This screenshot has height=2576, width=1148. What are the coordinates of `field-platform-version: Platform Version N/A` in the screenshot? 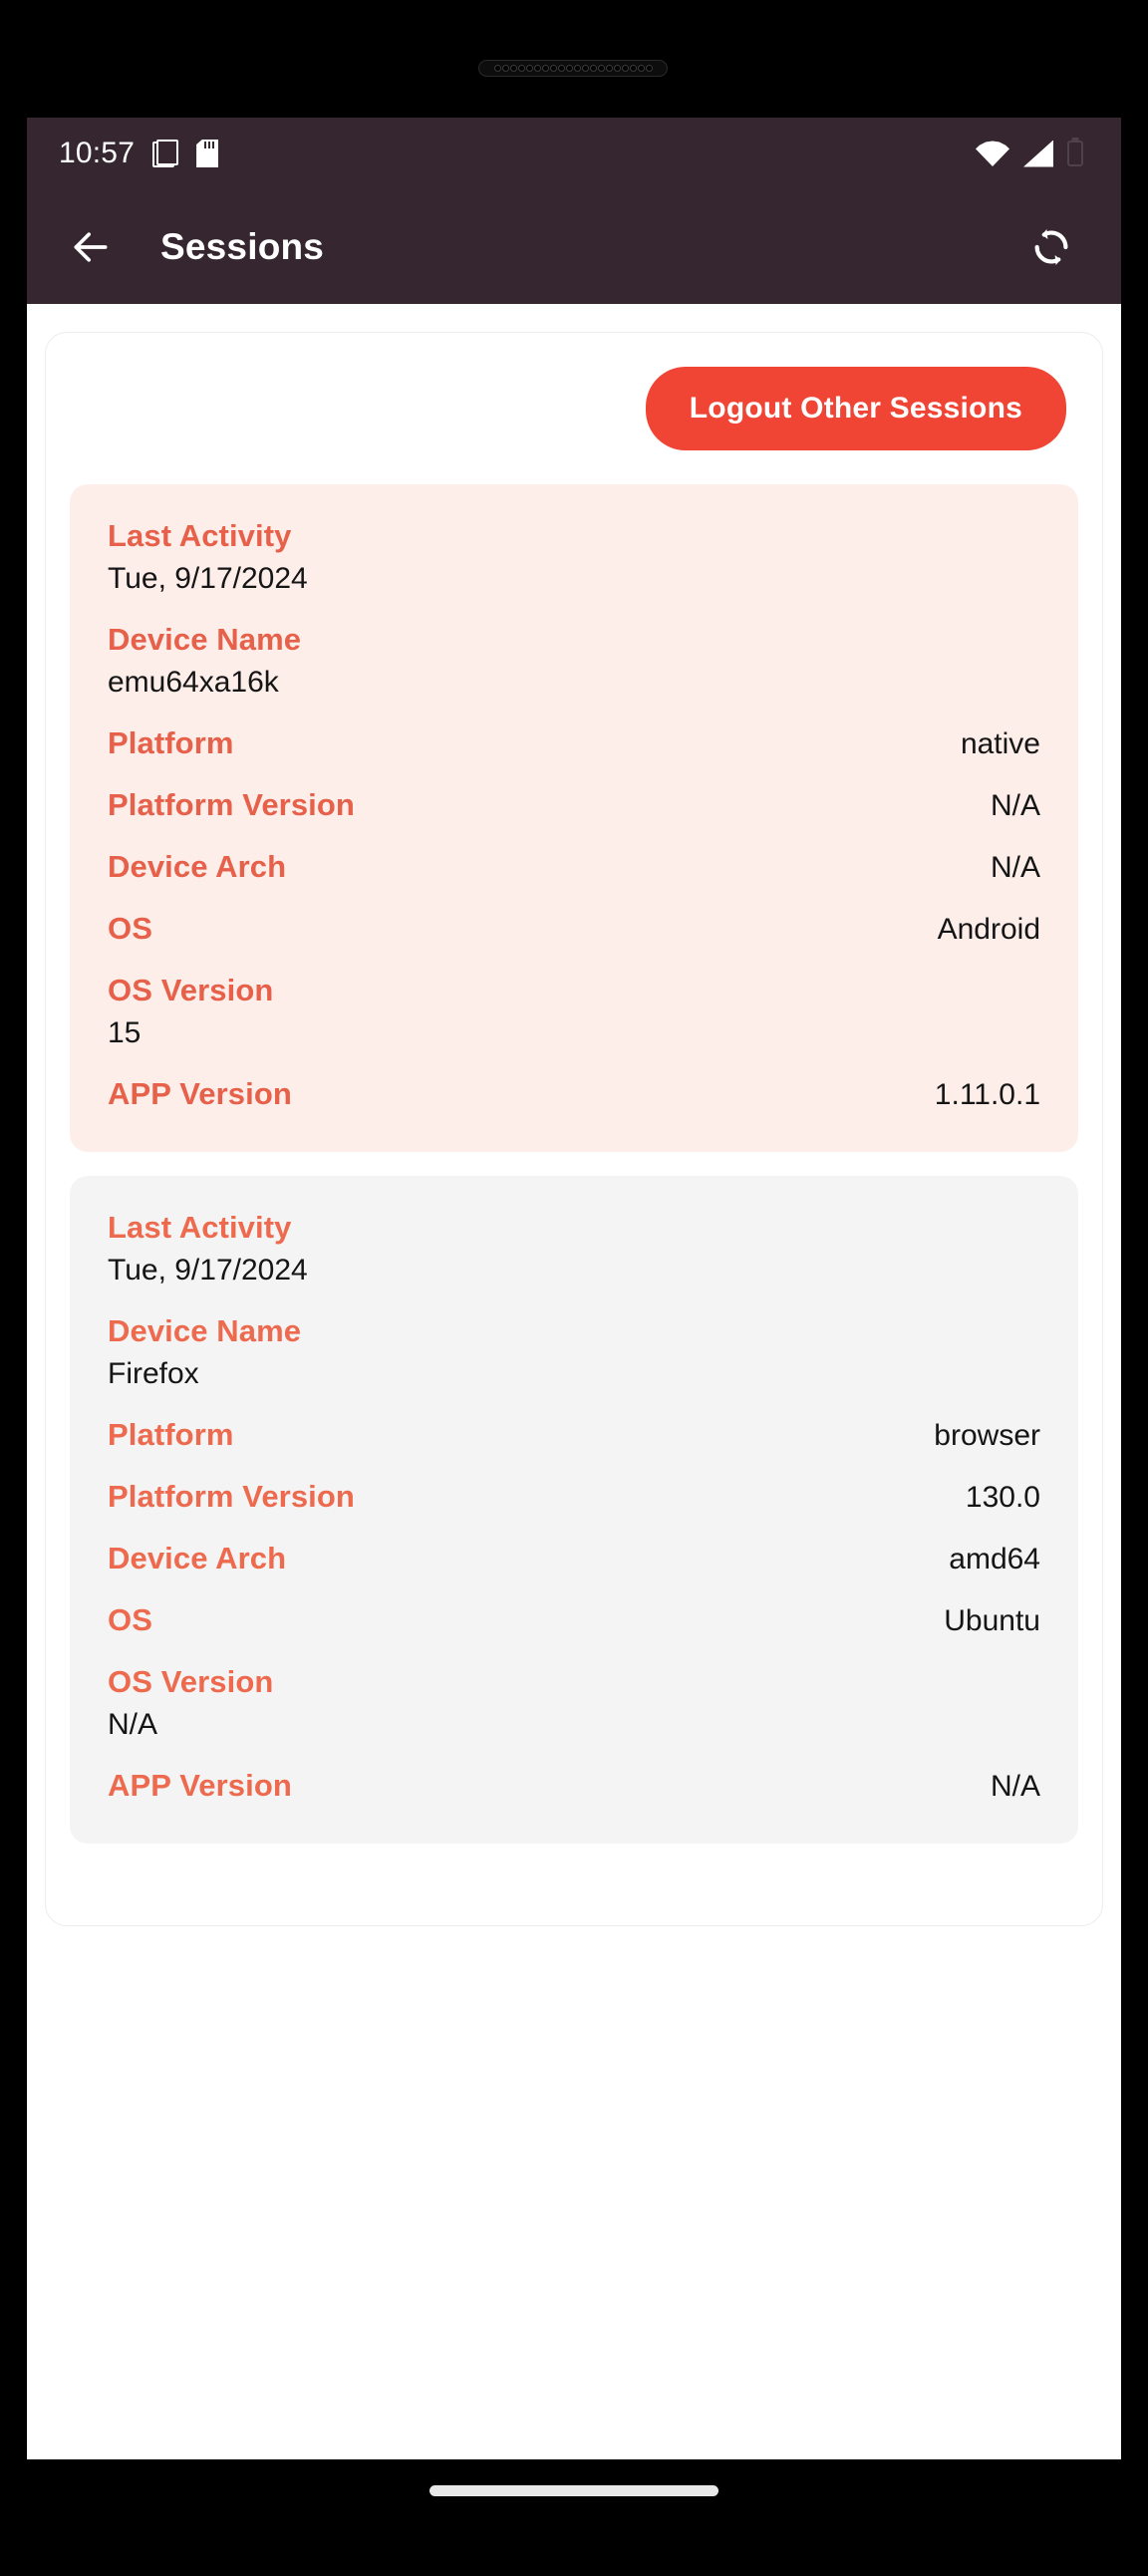 It's located at (574, 805).